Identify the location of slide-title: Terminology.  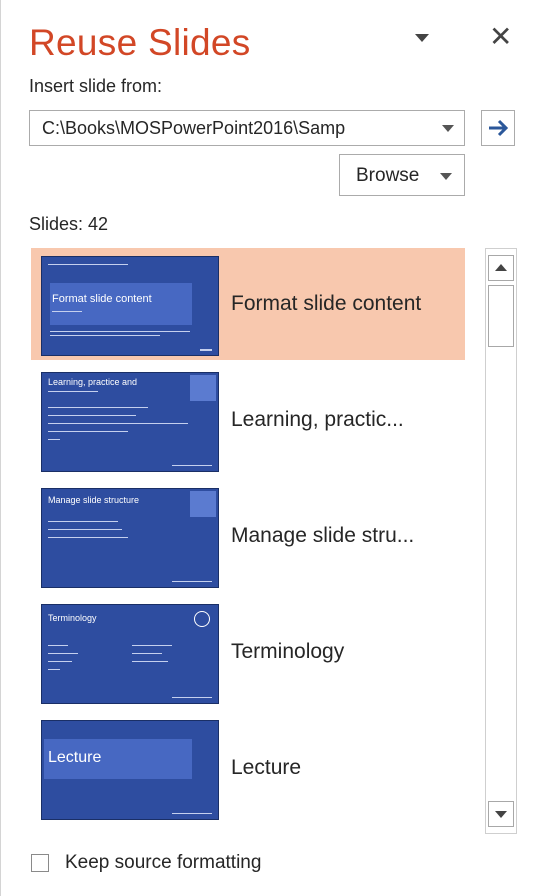
(288, 651).